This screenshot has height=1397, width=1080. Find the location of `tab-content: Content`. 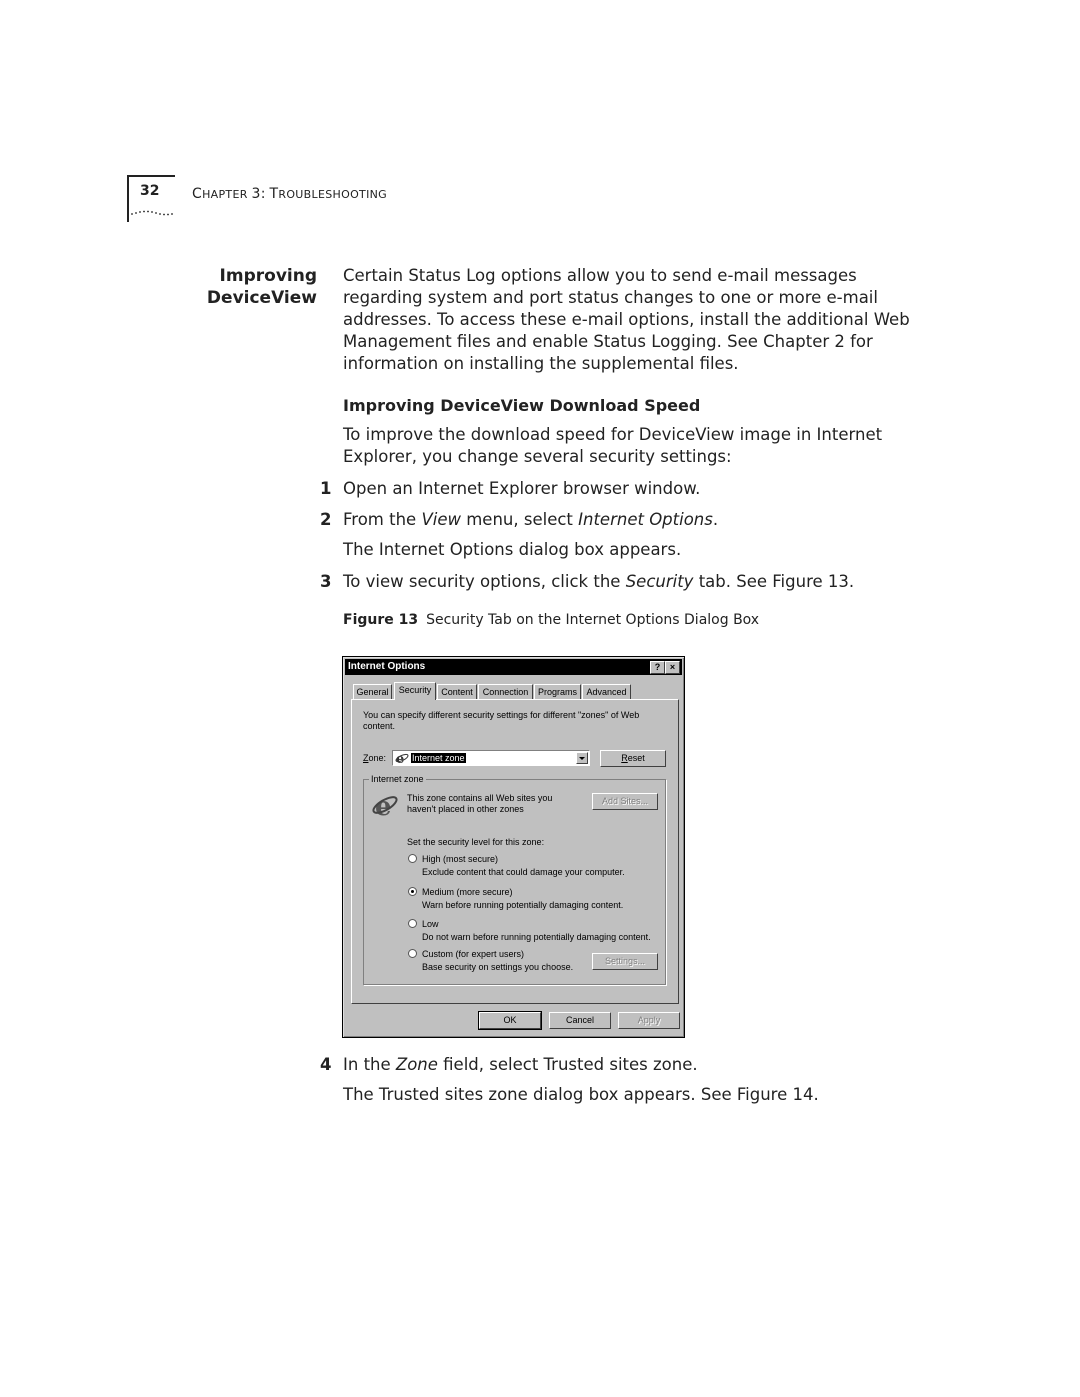

tab-content: Content is located at coordinates (457, 691).